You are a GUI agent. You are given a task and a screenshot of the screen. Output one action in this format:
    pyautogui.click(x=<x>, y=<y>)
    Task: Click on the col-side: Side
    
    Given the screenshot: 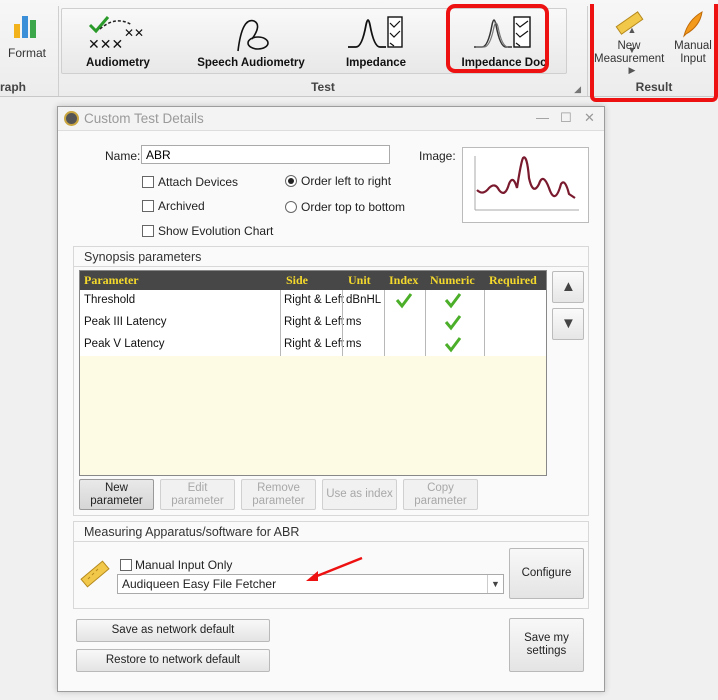 What is the action you would take?
    pyautogui.click(x=297, y=280)
    